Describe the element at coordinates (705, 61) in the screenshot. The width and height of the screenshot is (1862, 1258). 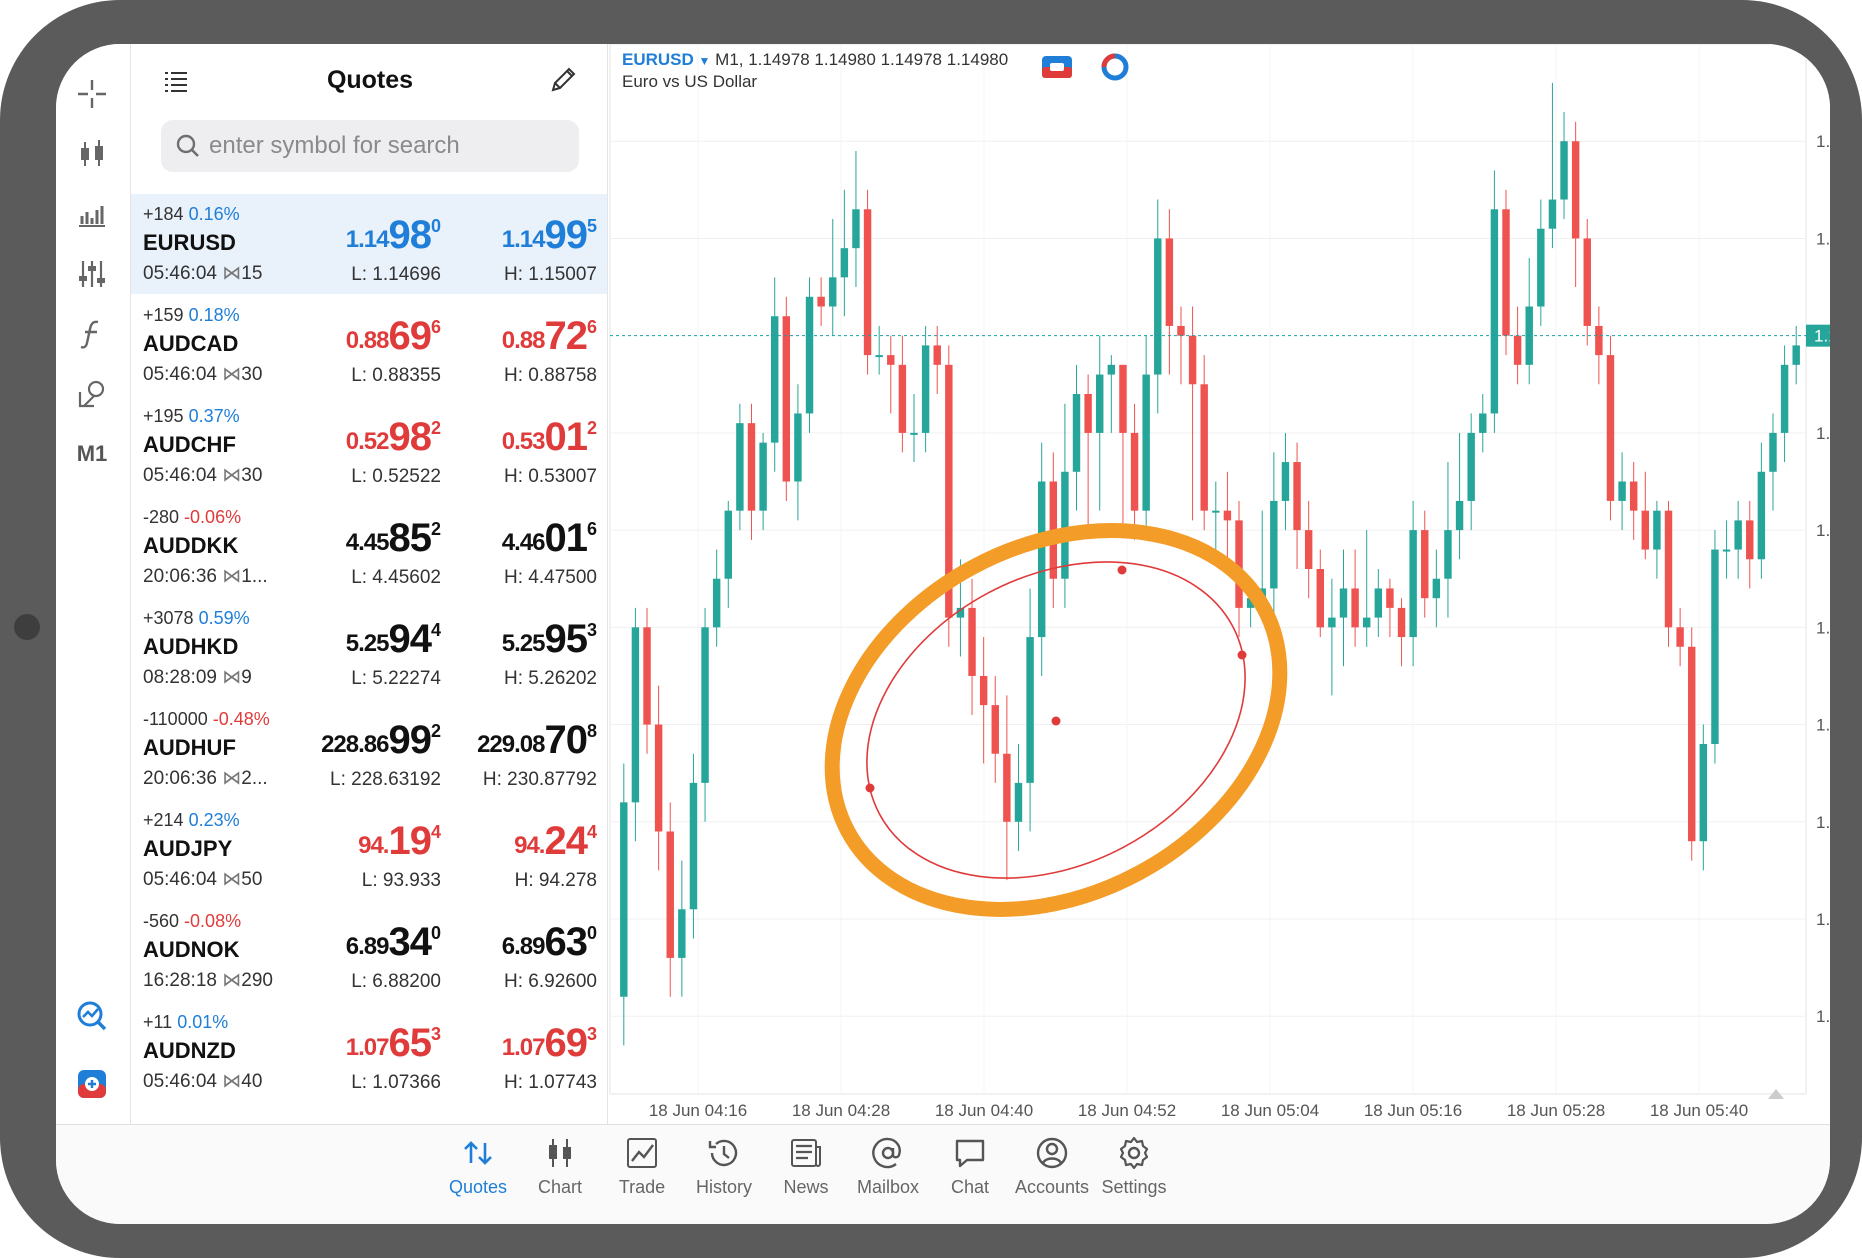
I see `chart-symbol-dropdown-icon: ▼` at that location.